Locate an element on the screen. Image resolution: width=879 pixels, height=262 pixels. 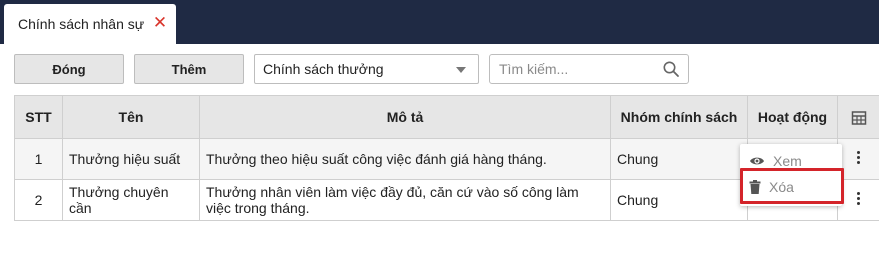
column-header-actions: Hoạt động is located at coordinates (792, 117).